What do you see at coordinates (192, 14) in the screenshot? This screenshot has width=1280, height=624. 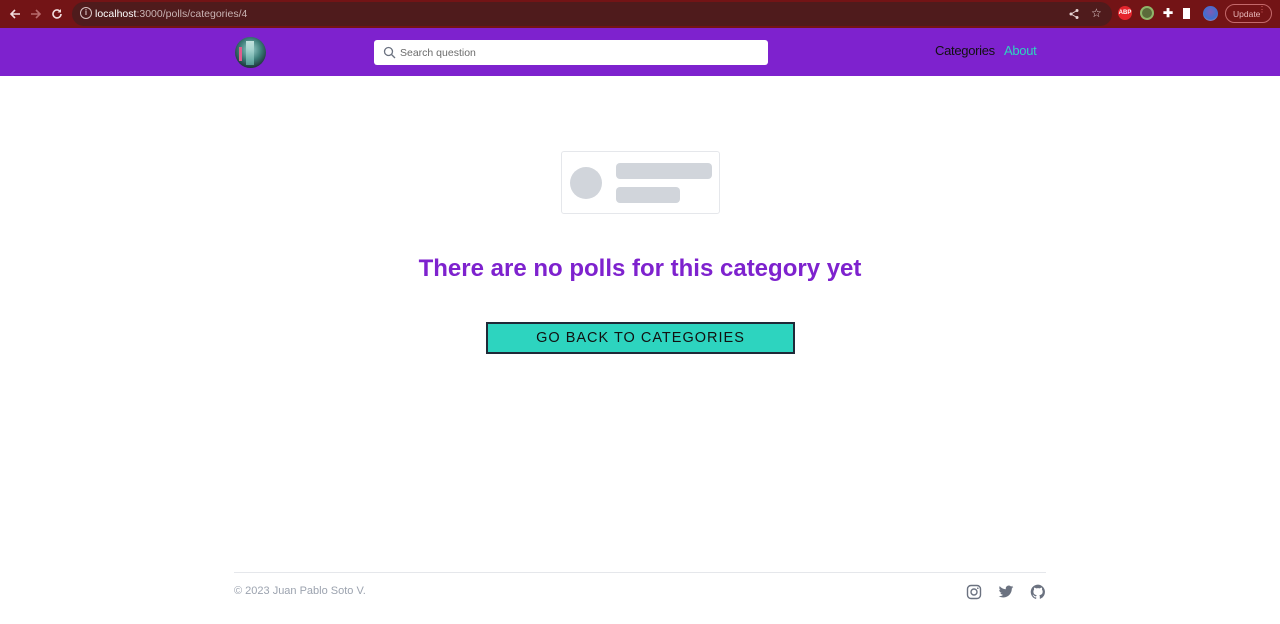 I see `url-path: :3000/polls/categories/4` at bounding box center [192, 14].